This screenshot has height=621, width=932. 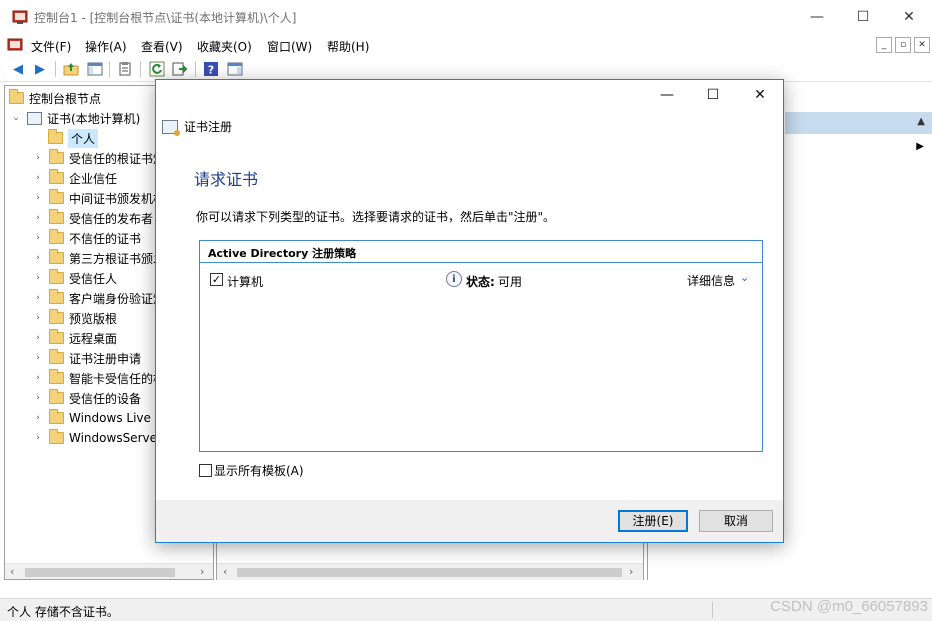 What do you see at coordinates (93, 178) in the screenshot?
I see `tree-node-label: 企业信任` at bounding box center [93, 178].